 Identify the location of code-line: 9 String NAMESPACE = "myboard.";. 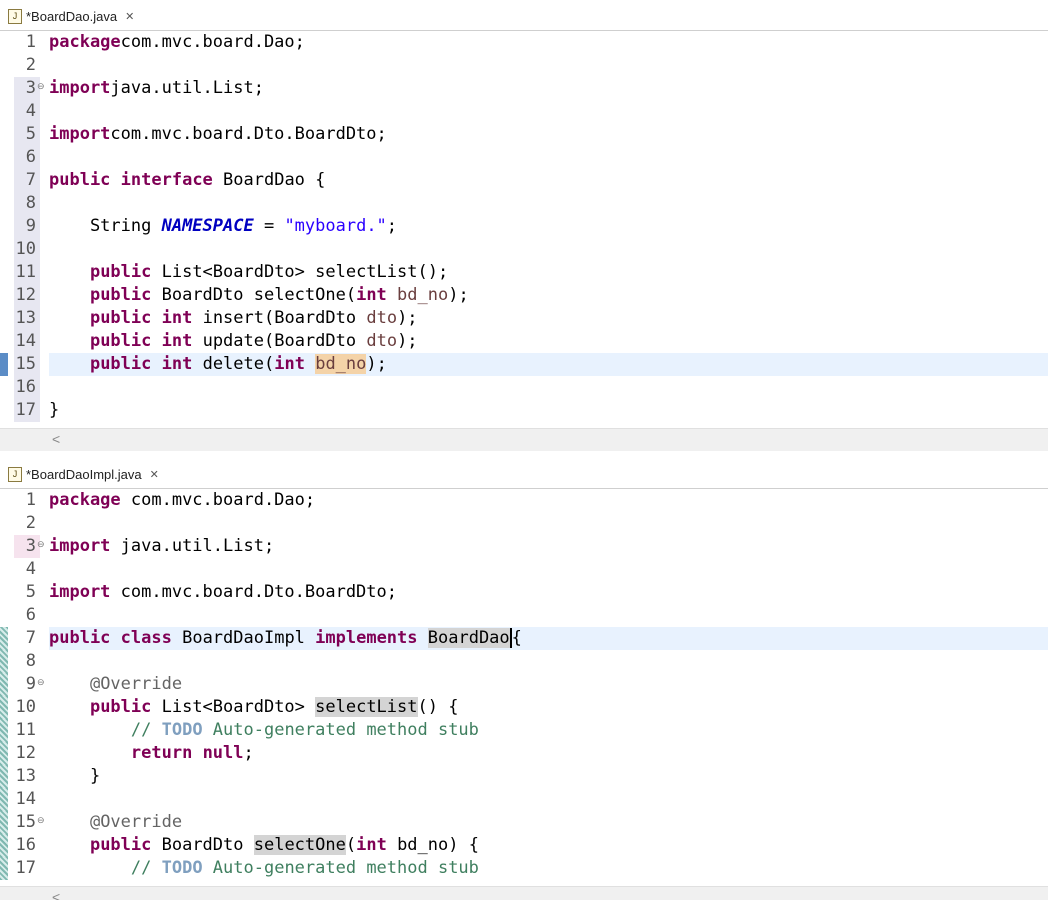
(524, 226).